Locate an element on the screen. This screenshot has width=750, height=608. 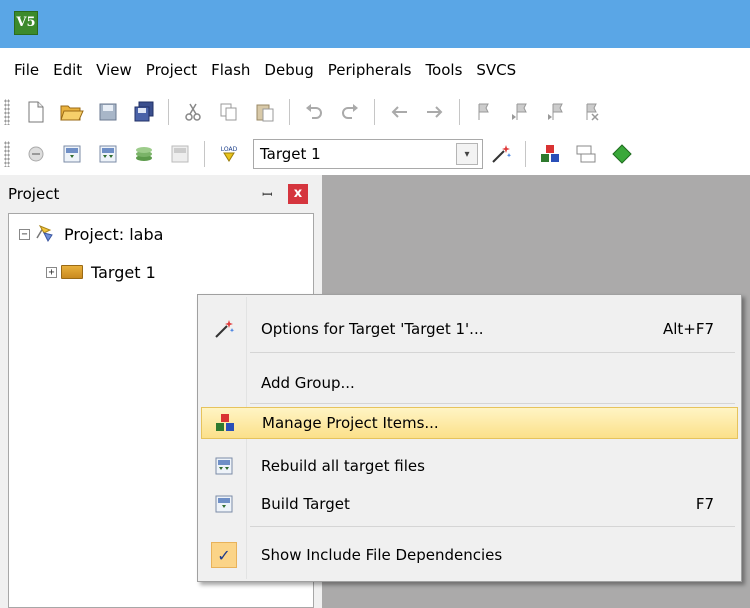
bookmark-clear-icon is located at coordinates (592, 112).